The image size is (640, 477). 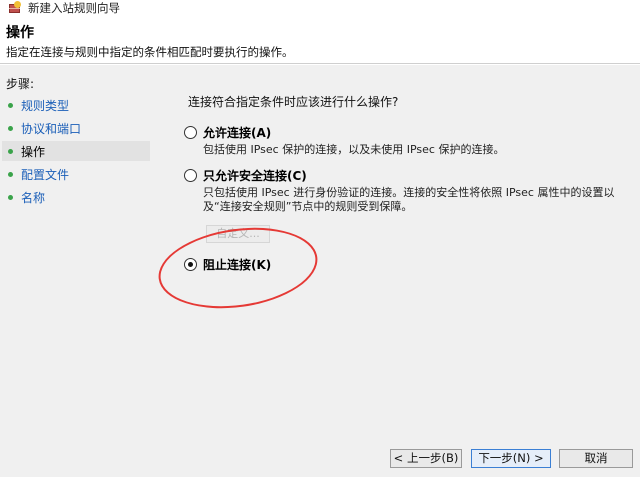 I want to click on step-protocol-ports: 协议和端口, so click(x=76, y=128).